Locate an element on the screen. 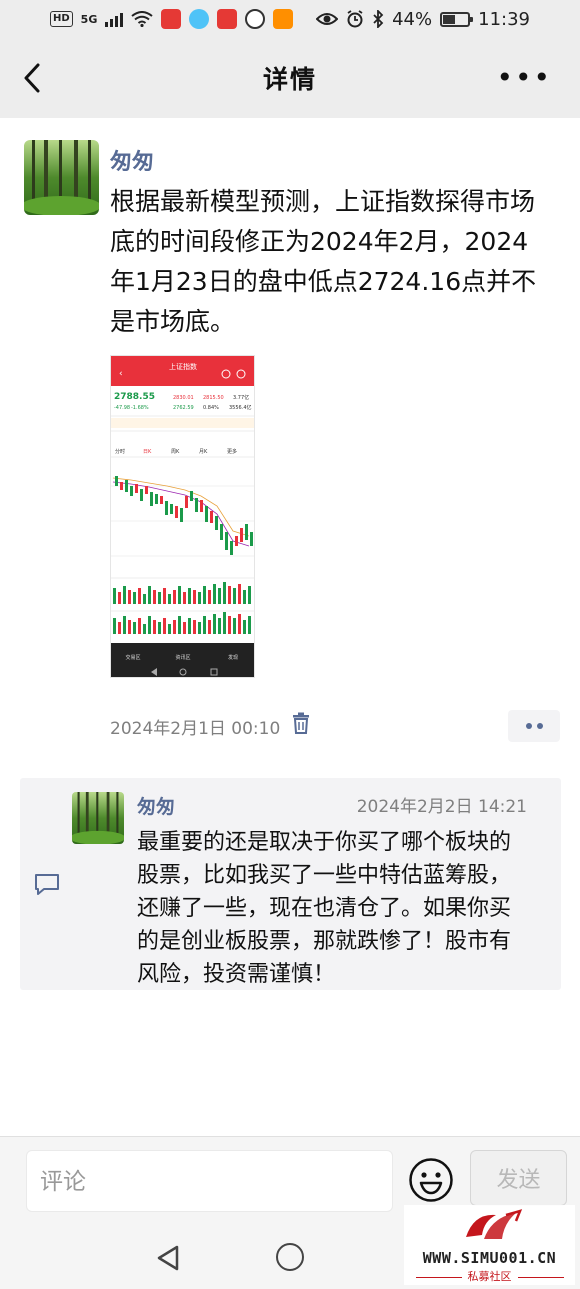 Image resolution: width=580 pixels, height=1289 pixels. volume-bars is located at coordinates (182, 605).